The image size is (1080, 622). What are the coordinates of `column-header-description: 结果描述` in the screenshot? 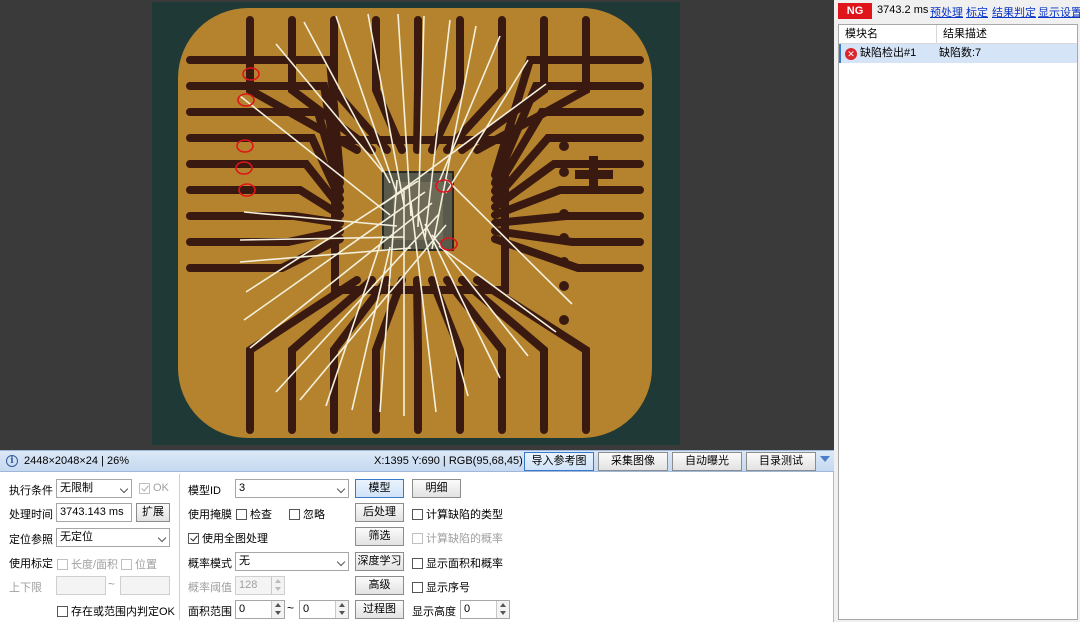 It's located at (1007, 34).